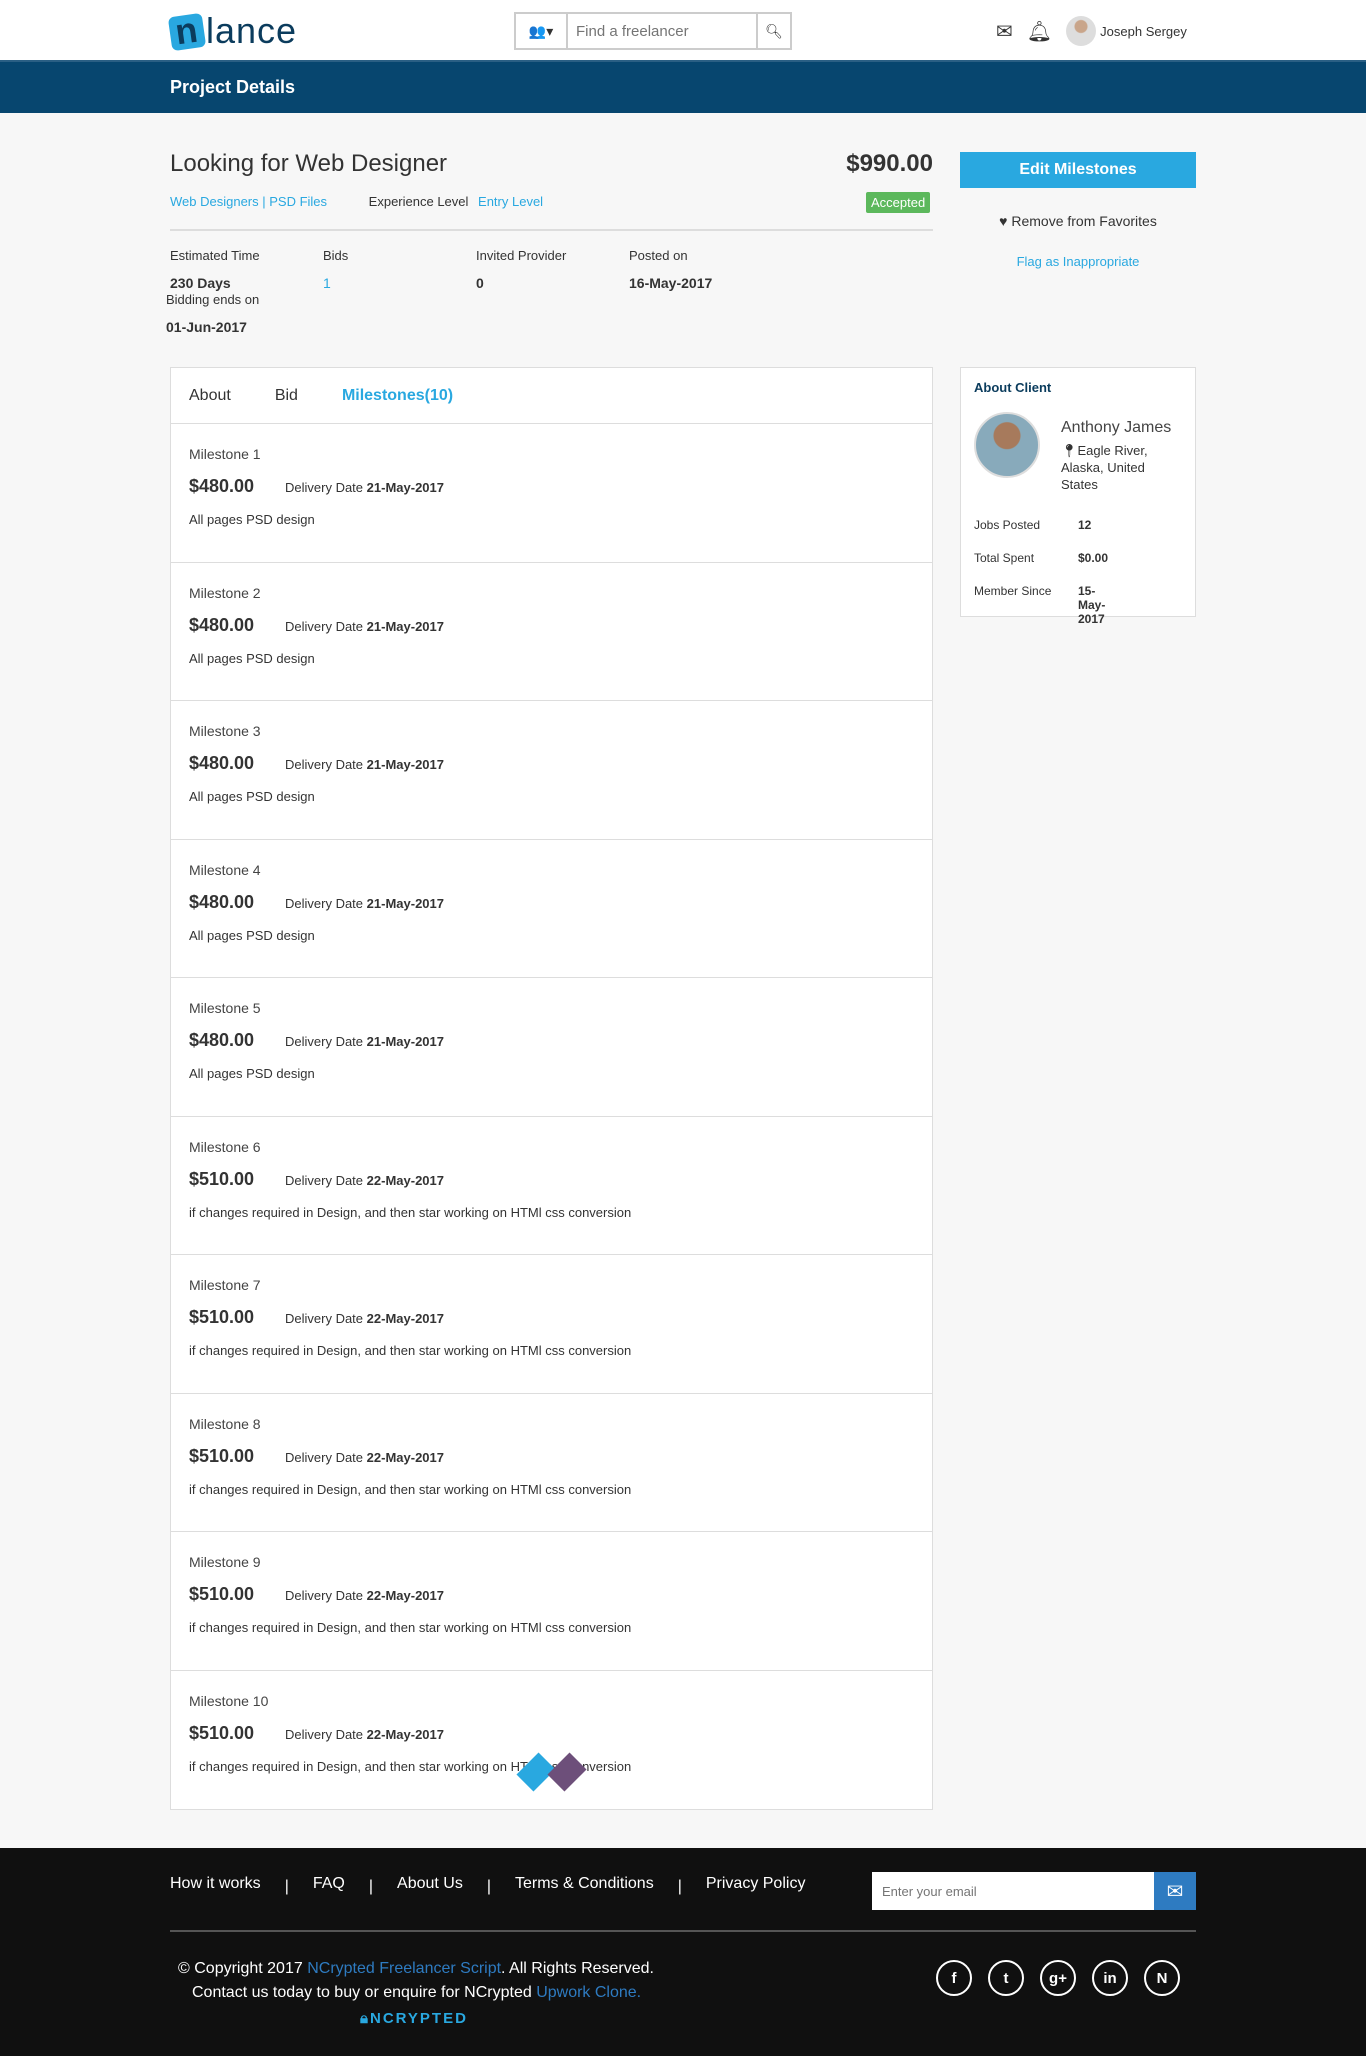 This screenshot has height=2056, width=1366. Describe the element at coordinates (298, 201) in the screenshot. I see `category-link: PSD Files` at that location.